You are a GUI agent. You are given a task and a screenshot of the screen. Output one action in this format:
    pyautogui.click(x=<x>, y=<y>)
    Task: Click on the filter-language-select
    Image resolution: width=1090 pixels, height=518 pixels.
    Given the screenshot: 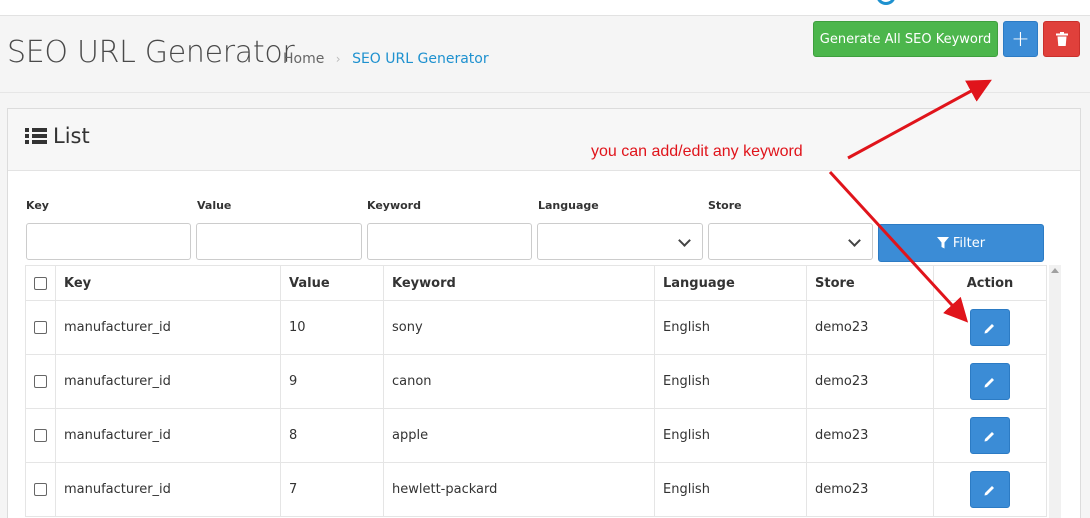 What is the action you would take?
    pyautogui.click(x=620, y=241)
    